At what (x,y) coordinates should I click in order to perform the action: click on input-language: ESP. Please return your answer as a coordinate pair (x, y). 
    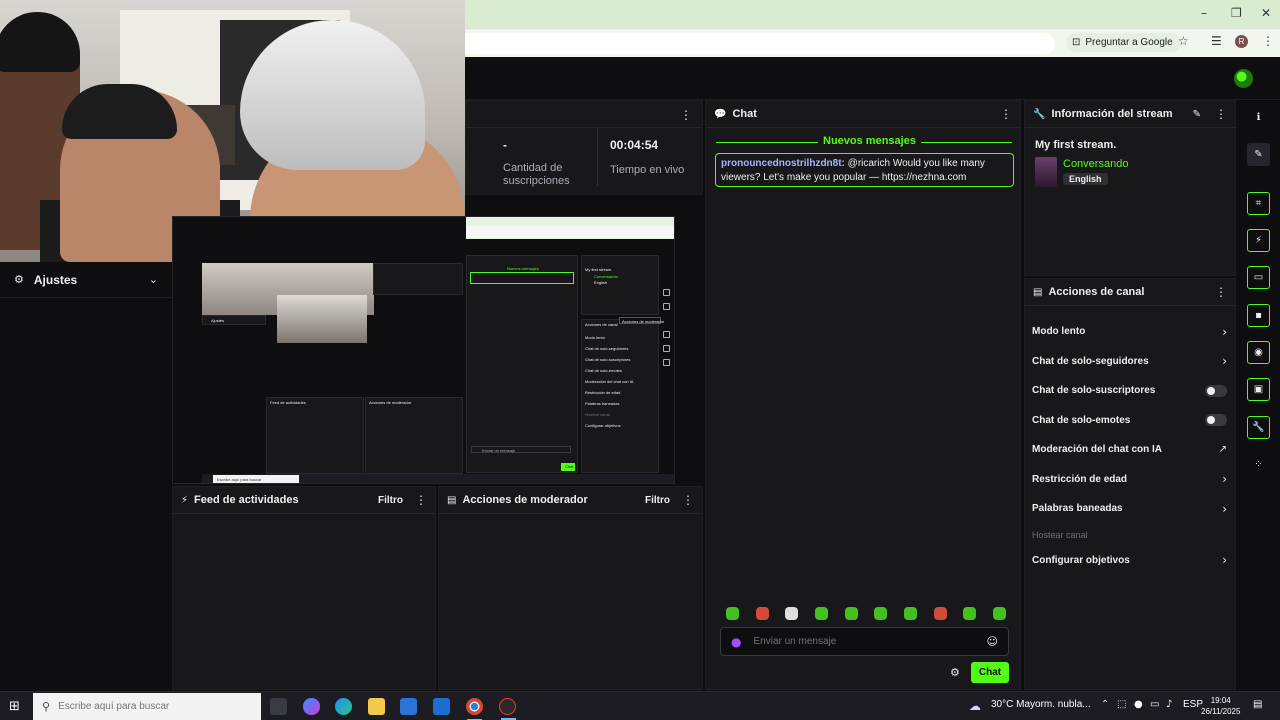
    Looking at the image, I should click on (1193, 704).